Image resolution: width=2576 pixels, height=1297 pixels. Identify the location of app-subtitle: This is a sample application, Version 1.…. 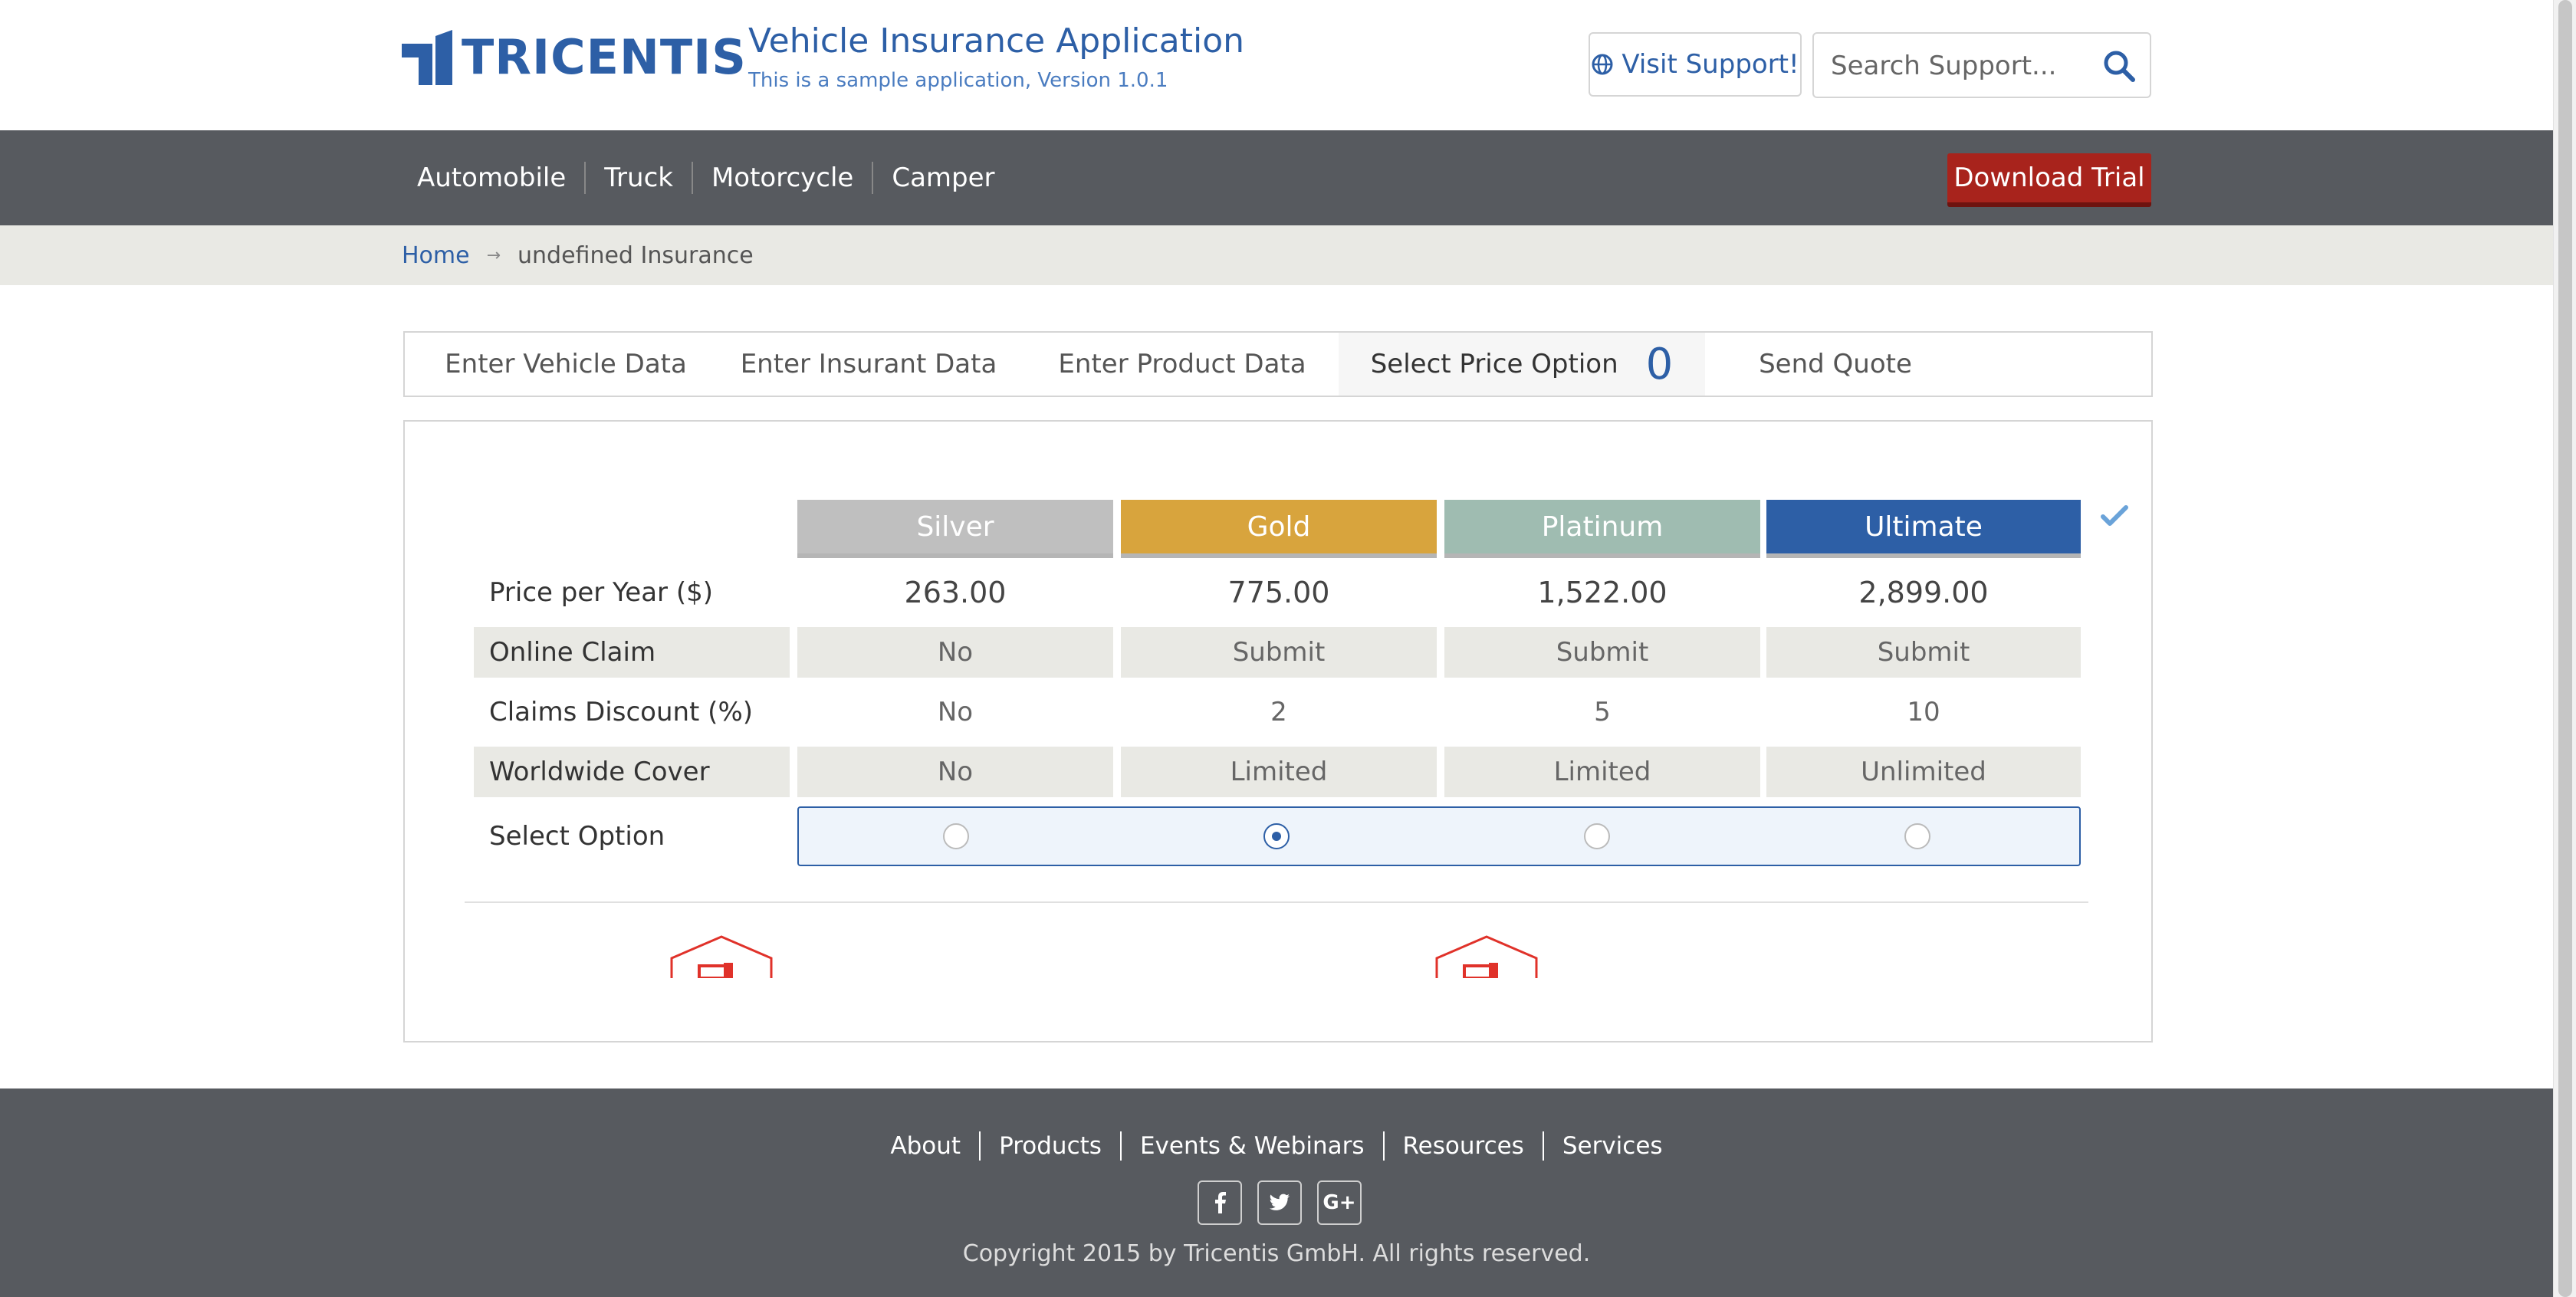
(958, 80).